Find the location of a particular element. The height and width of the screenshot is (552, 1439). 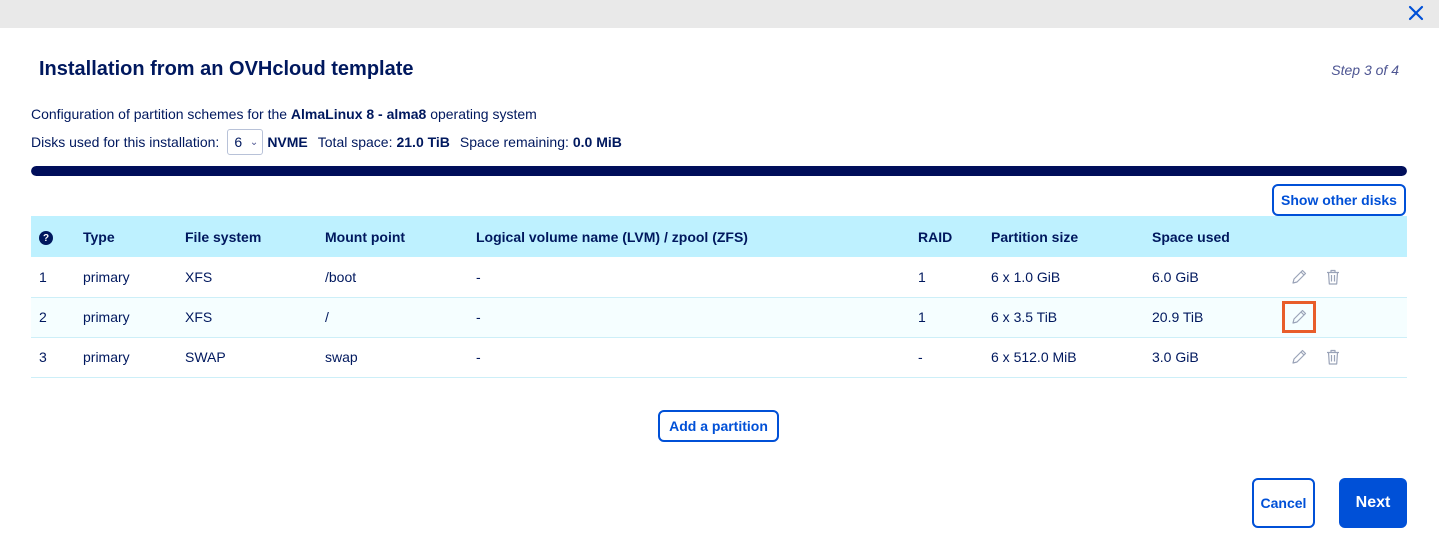

os-name: AlmaLinux 8 - alma8 is located at coordinates (358, 114).